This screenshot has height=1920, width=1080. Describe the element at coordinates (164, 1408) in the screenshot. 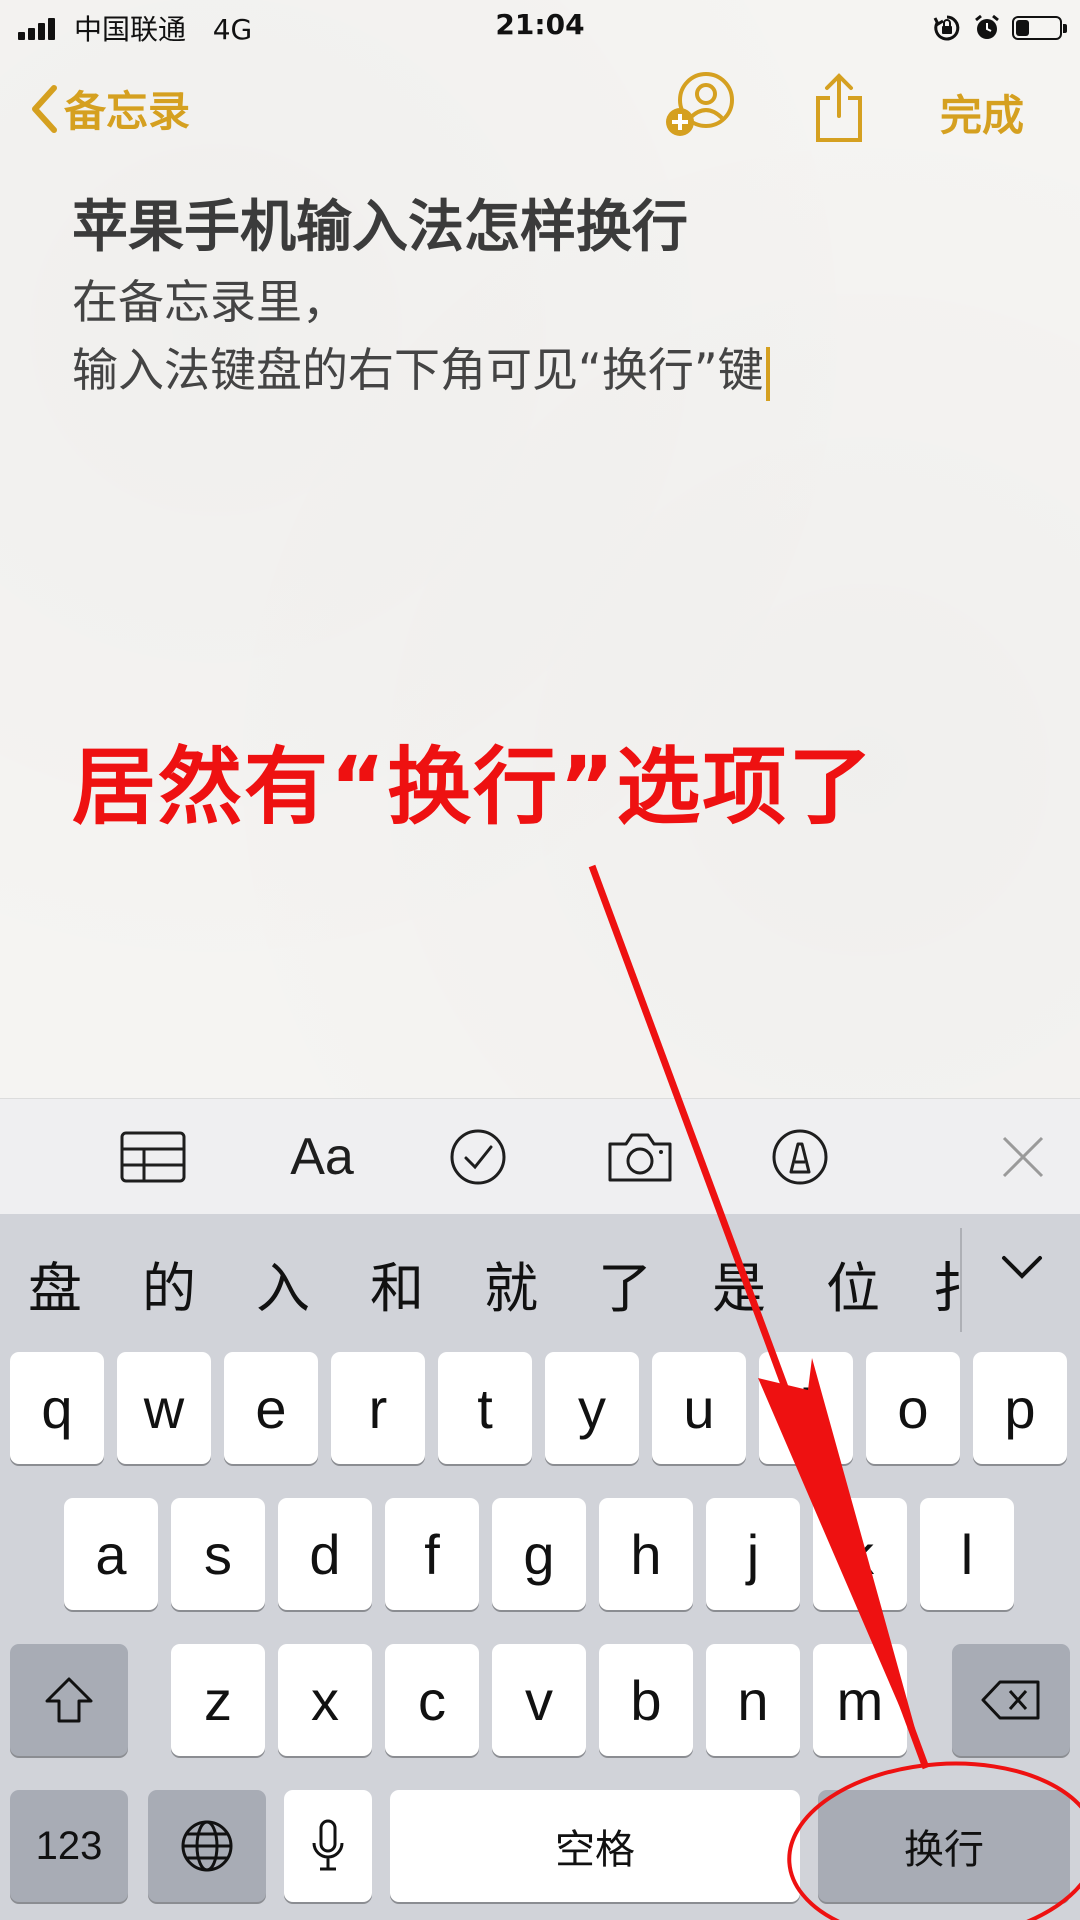

I see `key-w: w` at that location.